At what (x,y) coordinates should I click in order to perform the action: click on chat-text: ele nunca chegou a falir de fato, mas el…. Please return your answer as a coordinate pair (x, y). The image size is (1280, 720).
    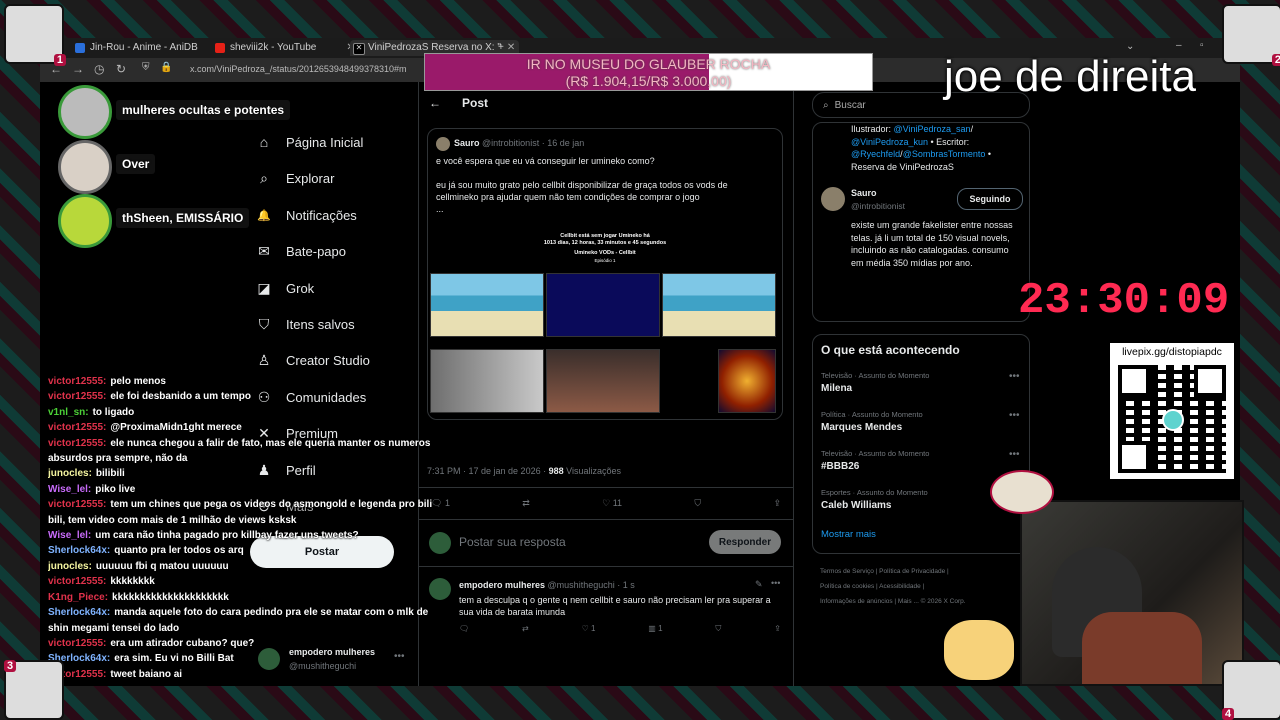
    Looking at the image, I should click on (270, 443).